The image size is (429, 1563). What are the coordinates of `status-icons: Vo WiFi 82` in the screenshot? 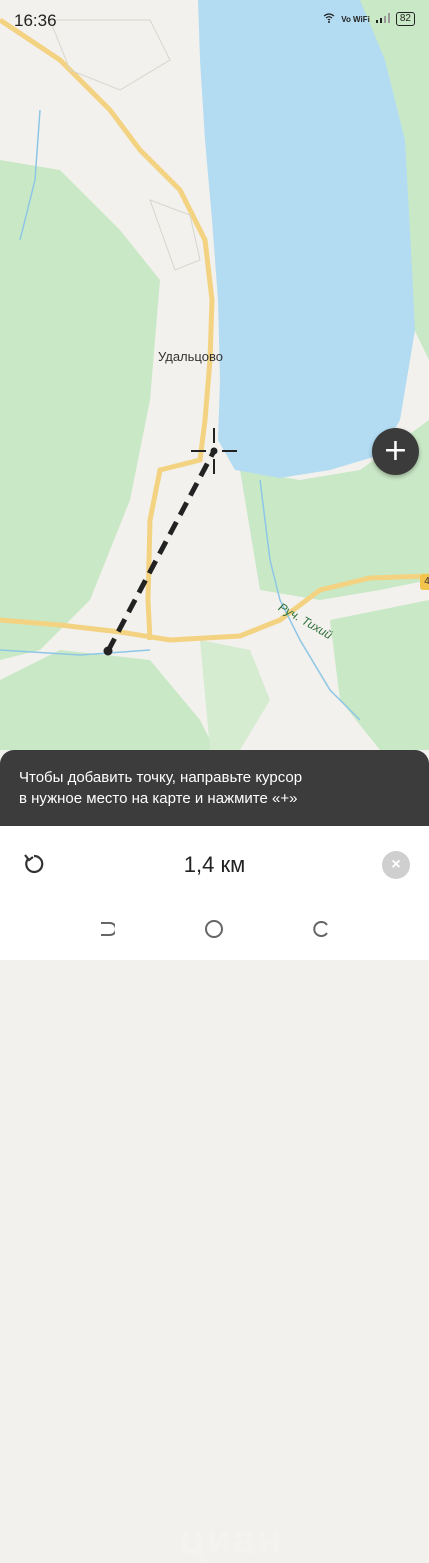 It's located at (369, 19).